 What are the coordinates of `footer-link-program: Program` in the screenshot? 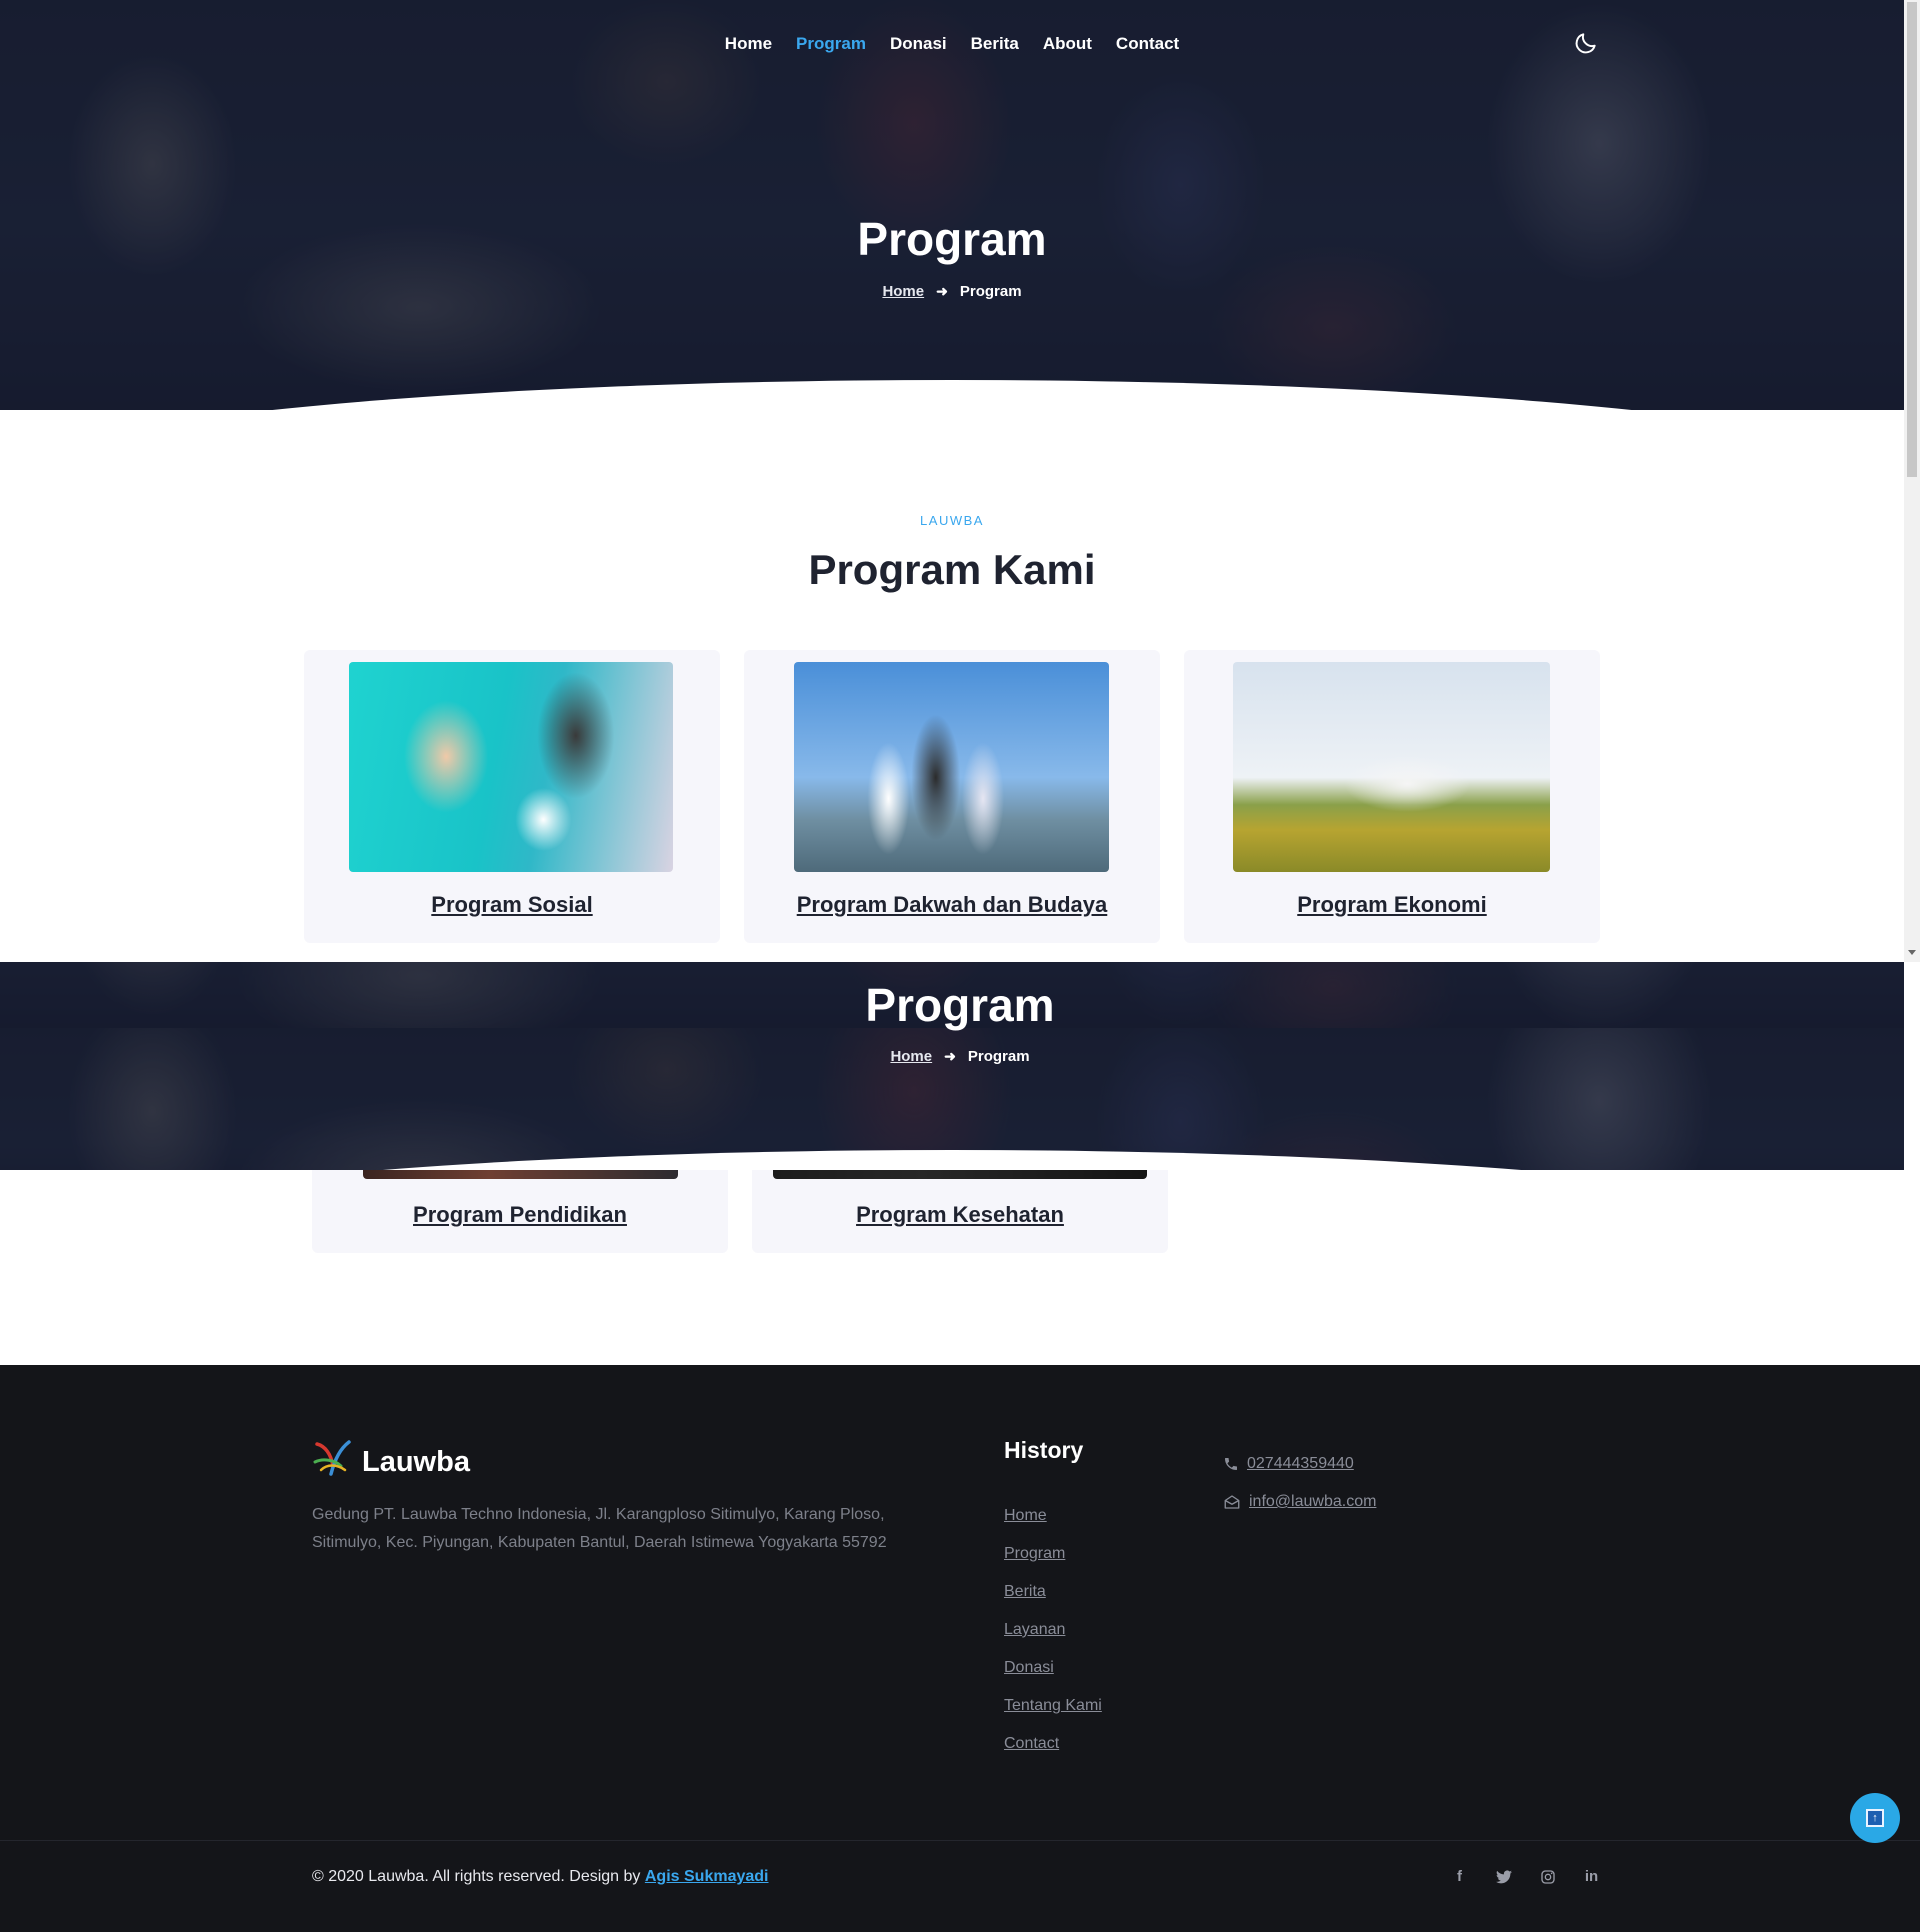 It's located at (1053, 1554).